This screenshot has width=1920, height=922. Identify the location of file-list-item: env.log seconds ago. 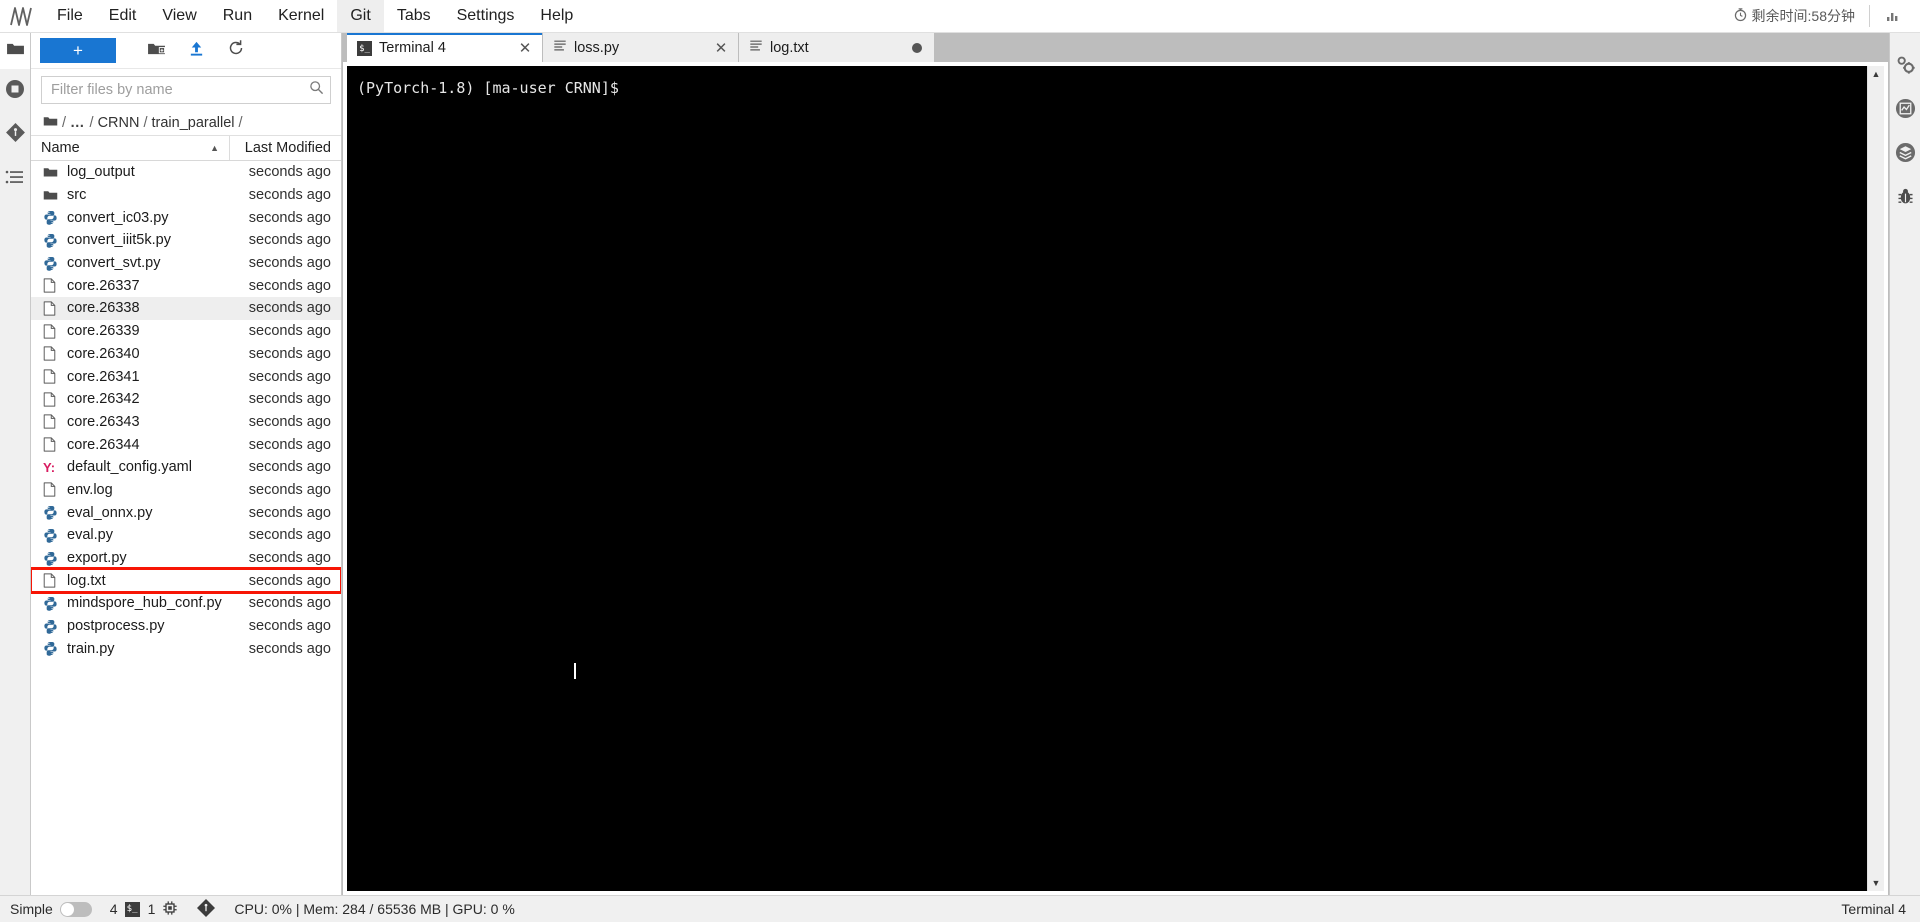
(186, 490).